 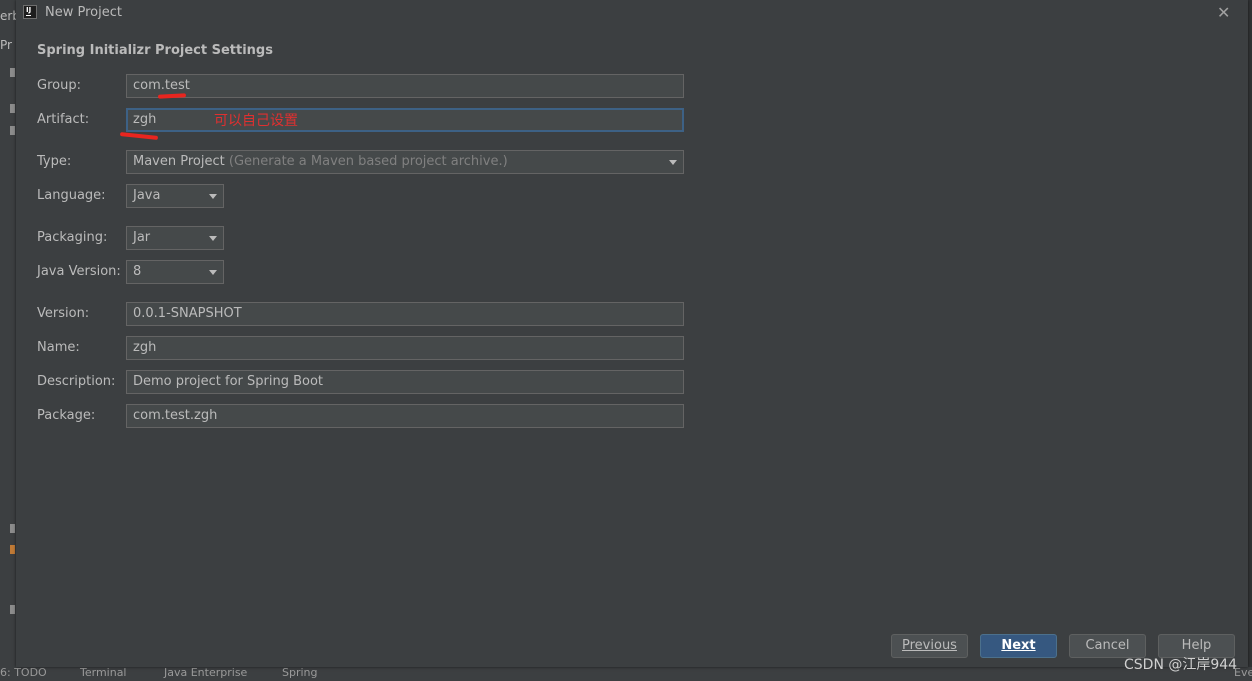 What do you see at coordinates (405, 382) in the screenshot?
I see `description-input: Demo project for Spring Boot` at bounding box center [405, 382].